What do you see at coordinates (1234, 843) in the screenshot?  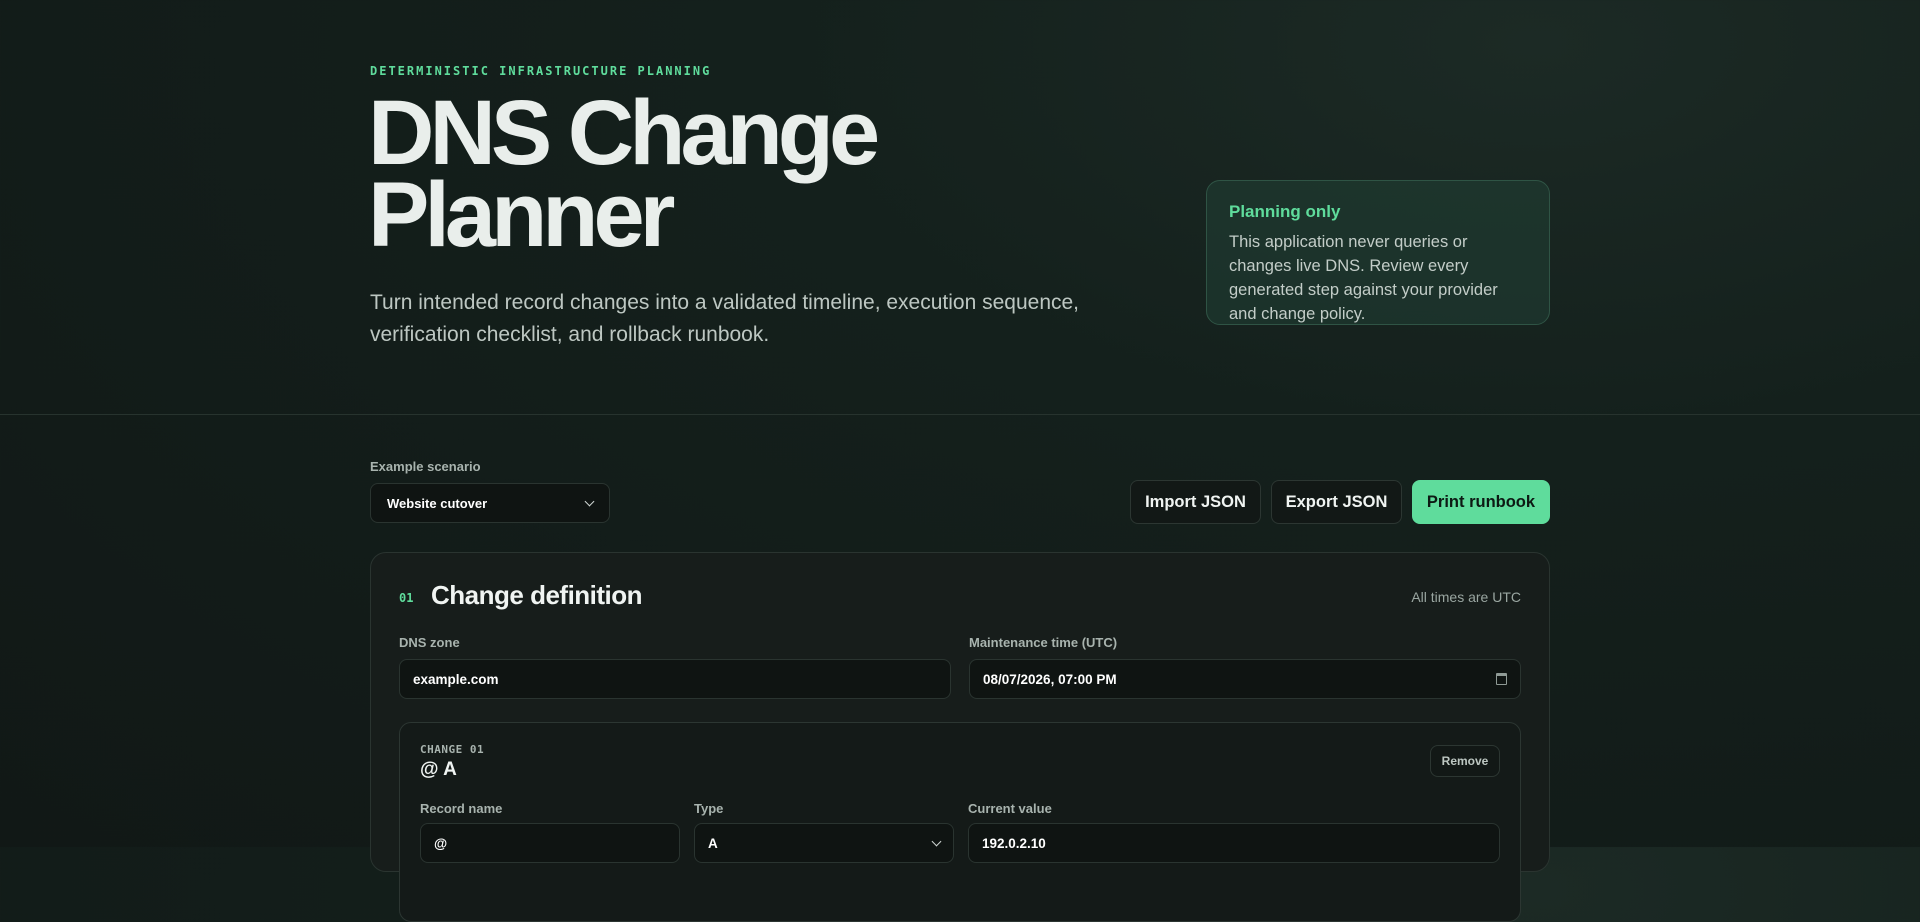 I see `current-value-input: 192.0.2.10` at bounding box center [1234, 843].